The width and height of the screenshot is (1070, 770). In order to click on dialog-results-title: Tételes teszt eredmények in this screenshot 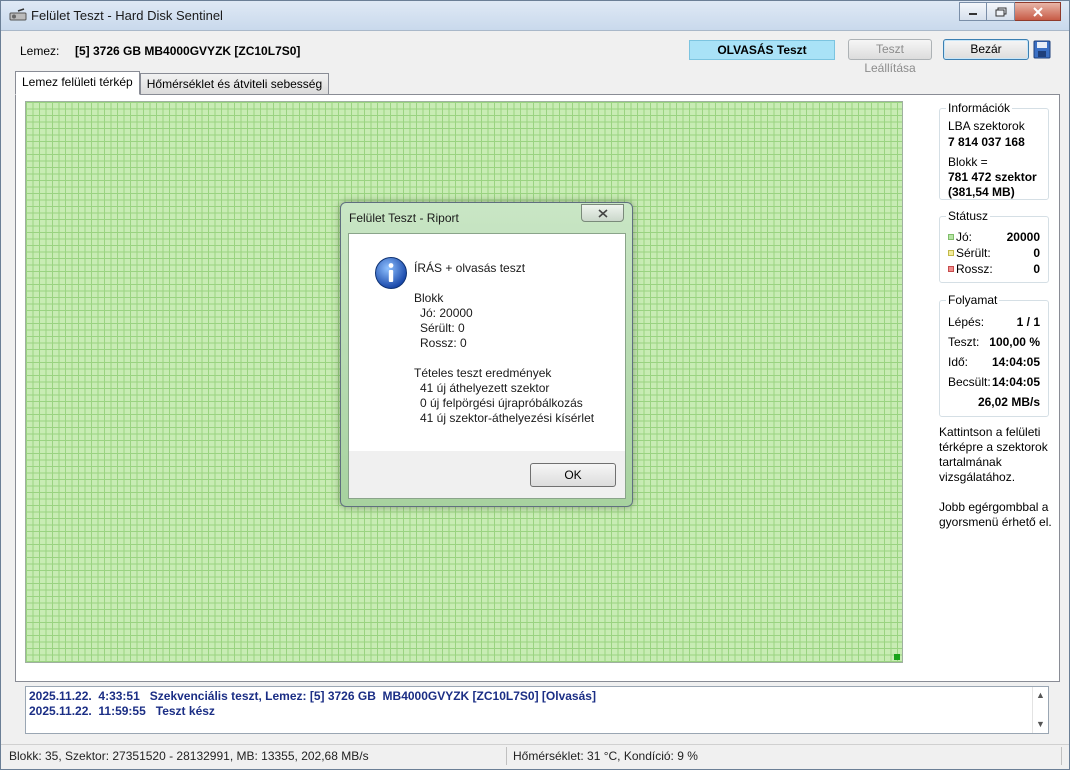, I will do `click(483, 373)`.